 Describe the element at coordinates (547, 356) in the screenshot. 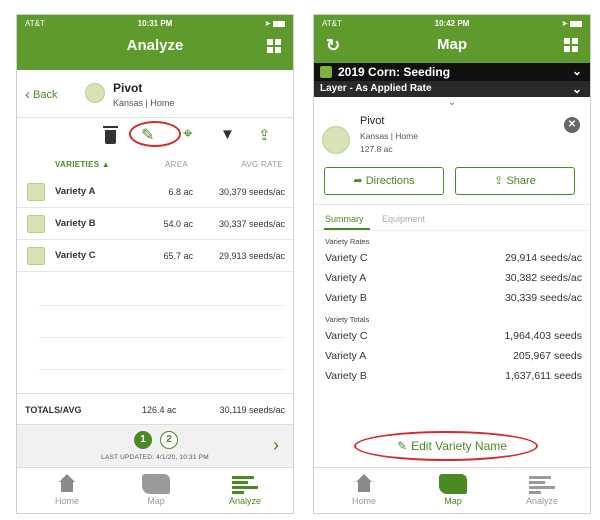

I see `variety-value: 205,967 seeds` at that location.